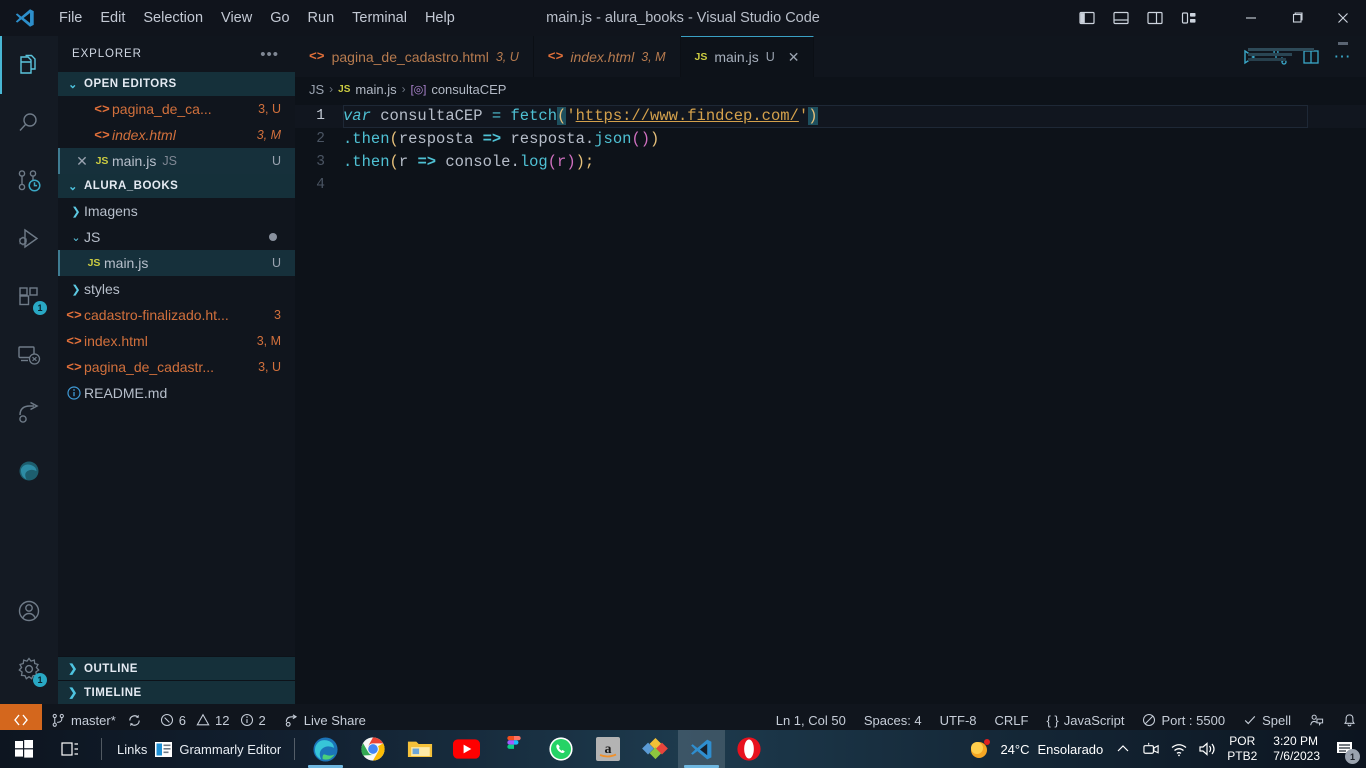  I want to click on open-editors-header: ⌄ OPEN EDITORS, so click(176, 84).